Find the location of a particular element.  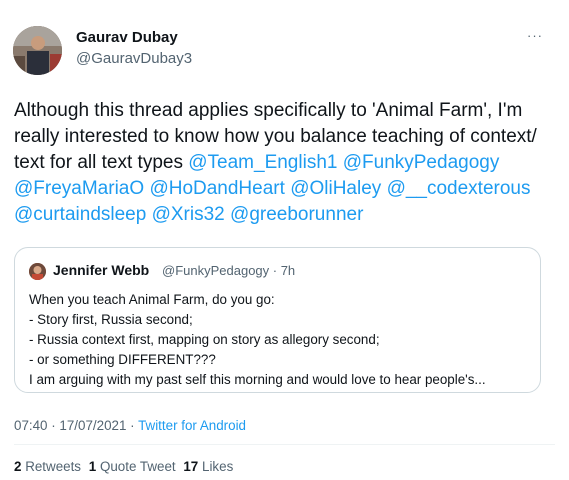

author-handle: @GauravDubay3 is located at coordinates (134, 58).